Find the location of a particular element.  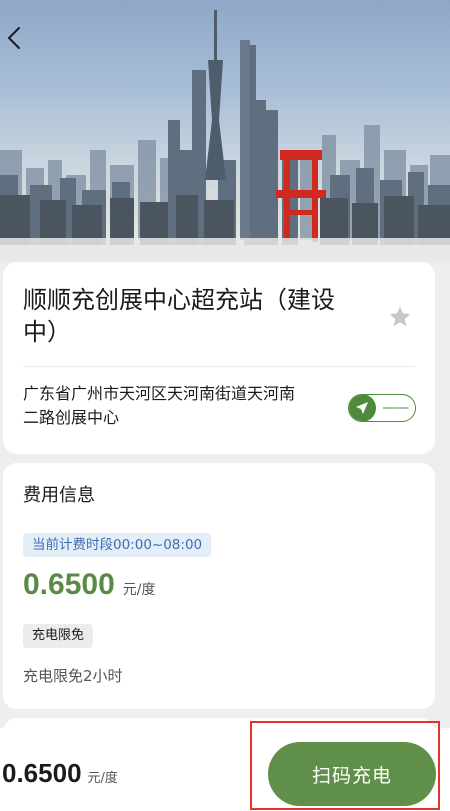

bottom-price: 0.6500 元/度 is located at coordinates (60, 773).